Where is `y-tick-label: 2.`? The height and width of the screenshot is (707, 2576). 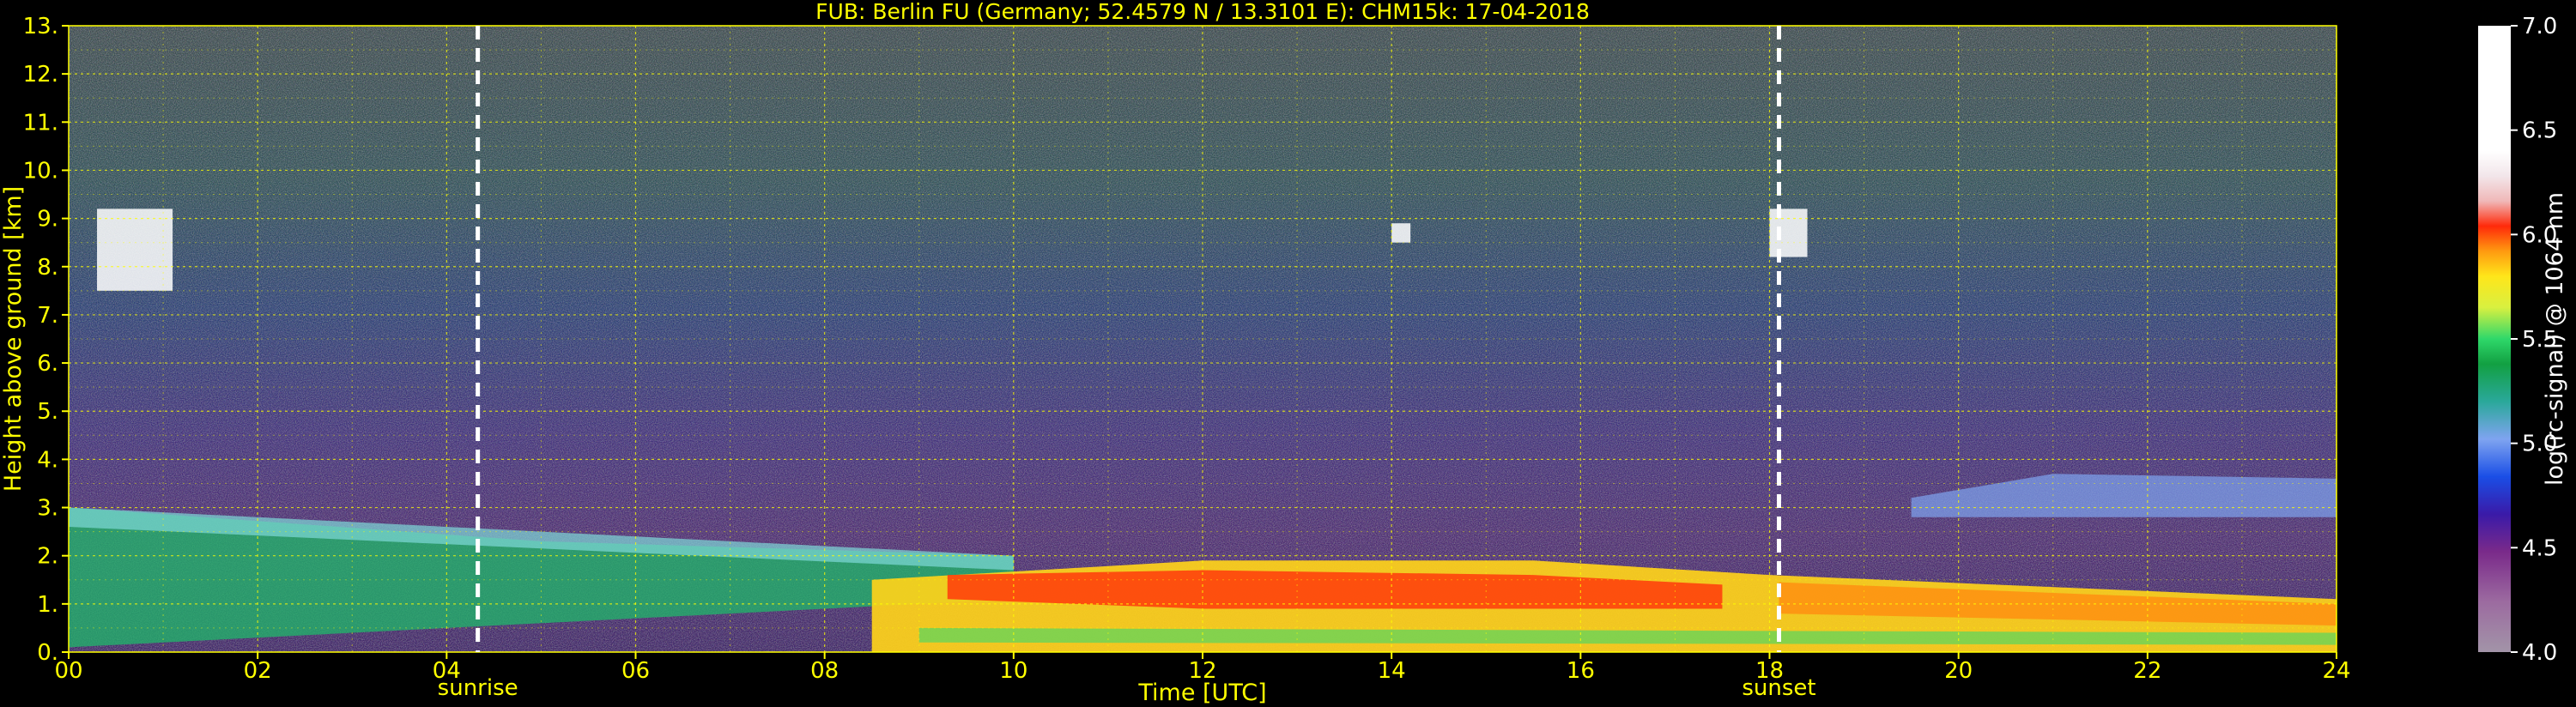 y-tick-label: 2. is located at coordinates (47, 557).